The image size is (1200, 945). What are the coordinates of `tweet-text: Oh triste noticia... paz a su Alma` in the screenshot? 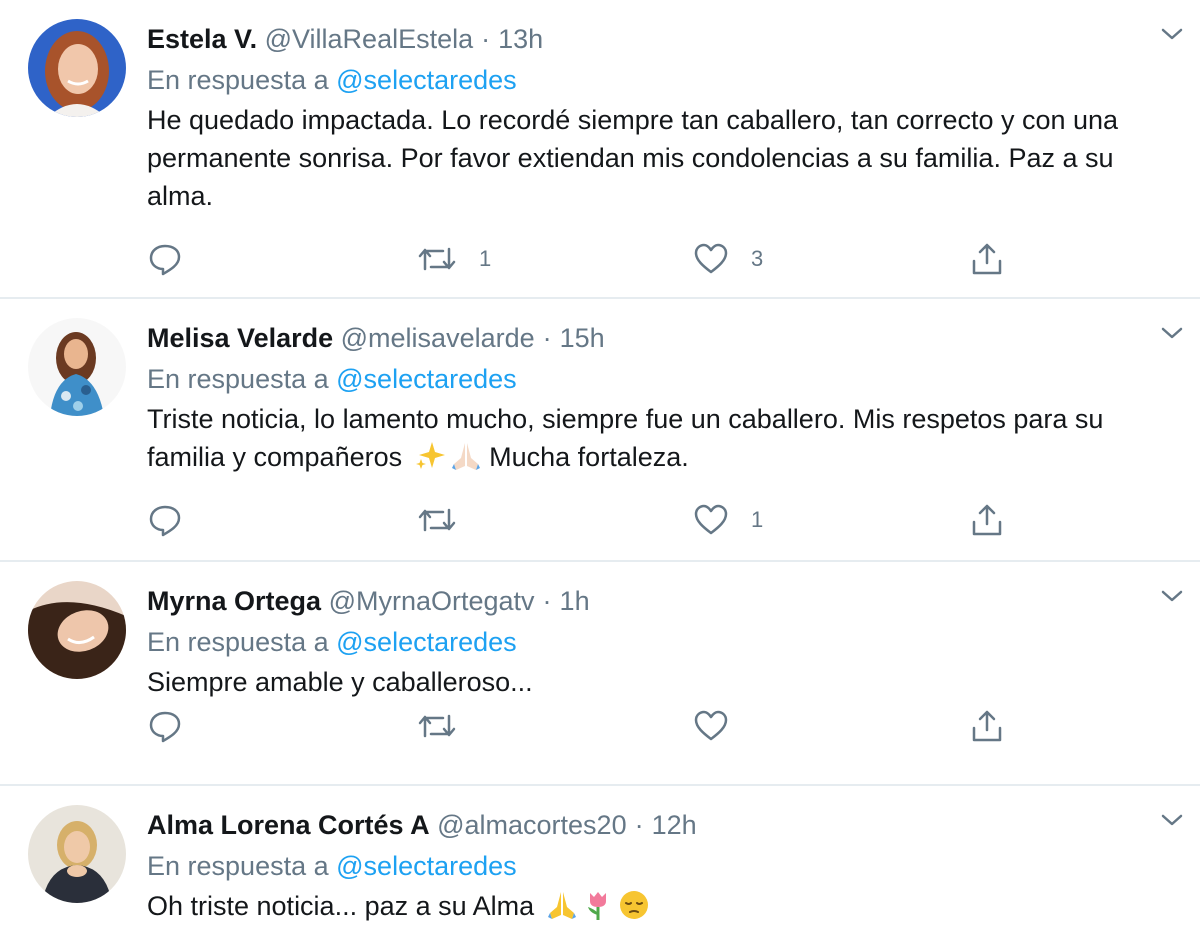 It's located at (662, 906).